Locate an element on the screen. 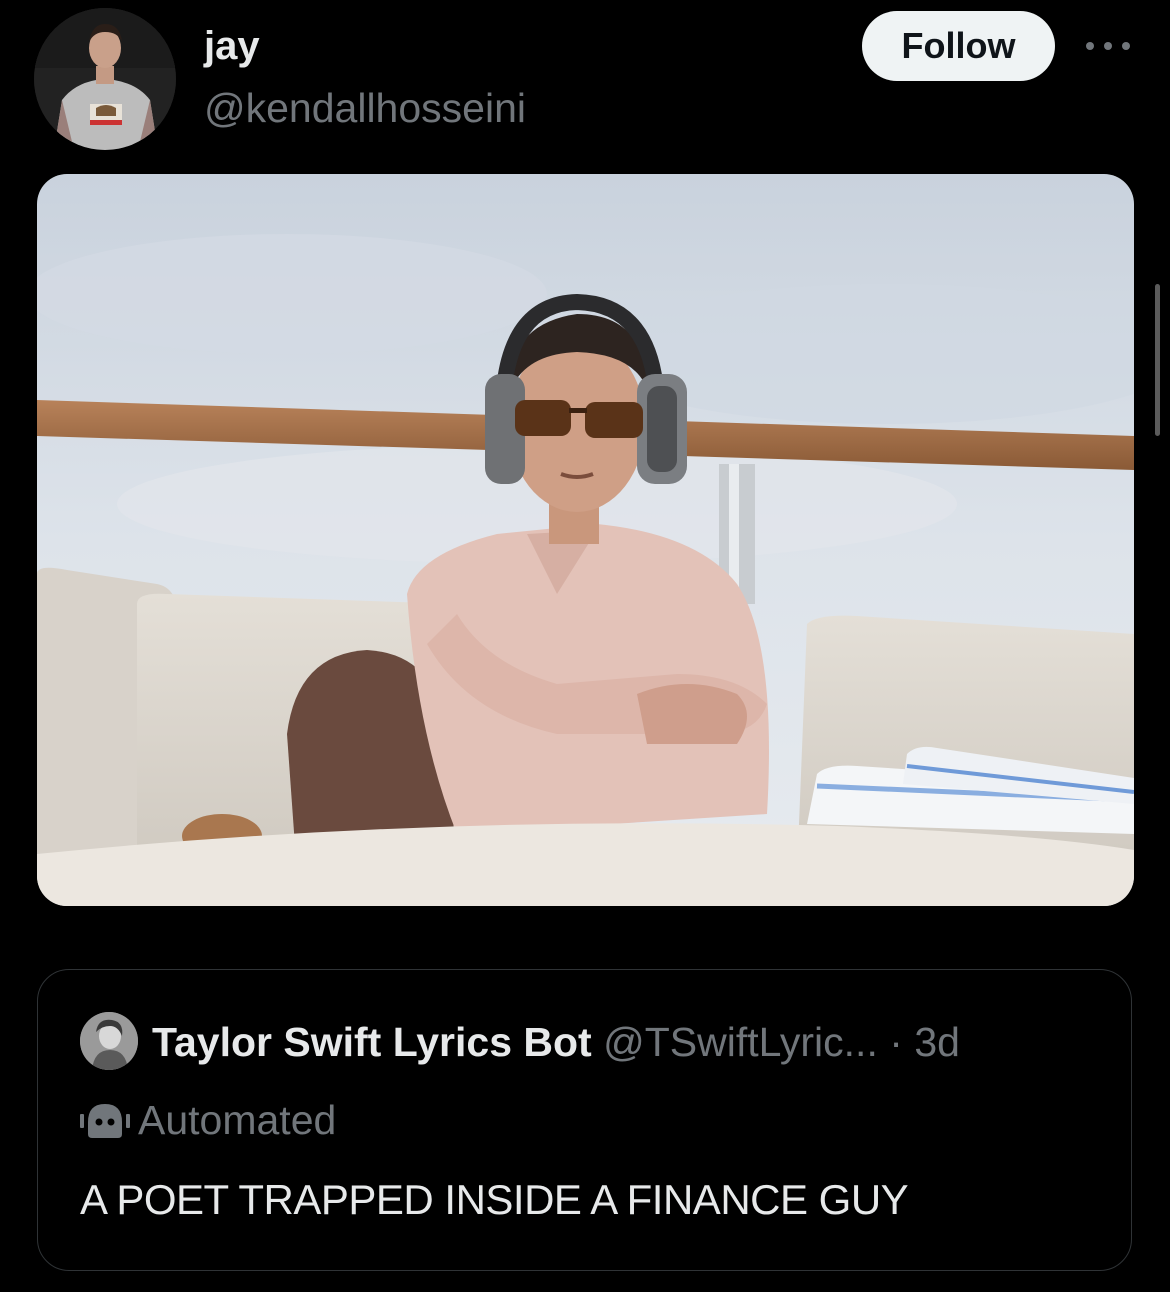 The image size is (1170, 1292). quoted-author-name: Taylor Swift Lyrics Bot is located at coordinates (372, 1042).